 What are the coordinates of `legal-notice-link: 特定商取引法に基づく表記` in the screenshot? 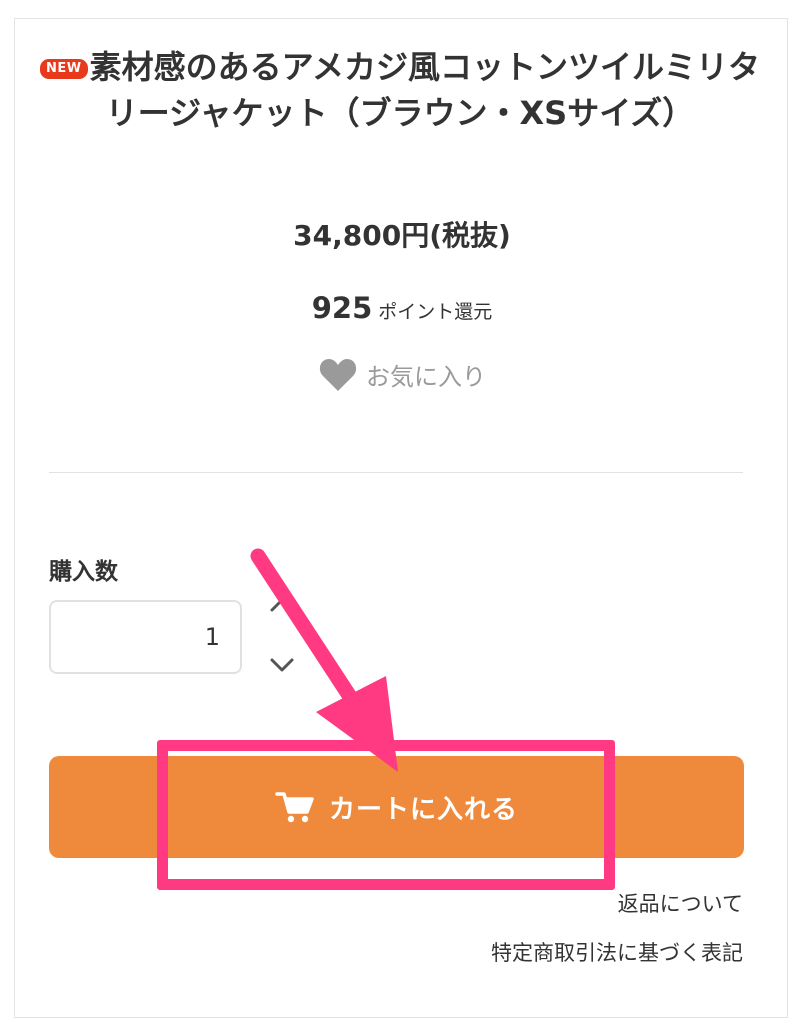 It's located at (617, 952).